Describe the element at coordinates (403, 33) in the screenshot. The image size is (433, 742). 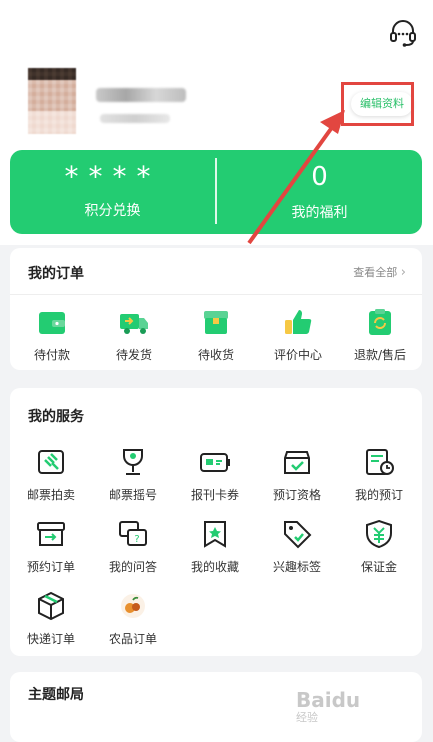
I see `customer-service-icon` at that location.